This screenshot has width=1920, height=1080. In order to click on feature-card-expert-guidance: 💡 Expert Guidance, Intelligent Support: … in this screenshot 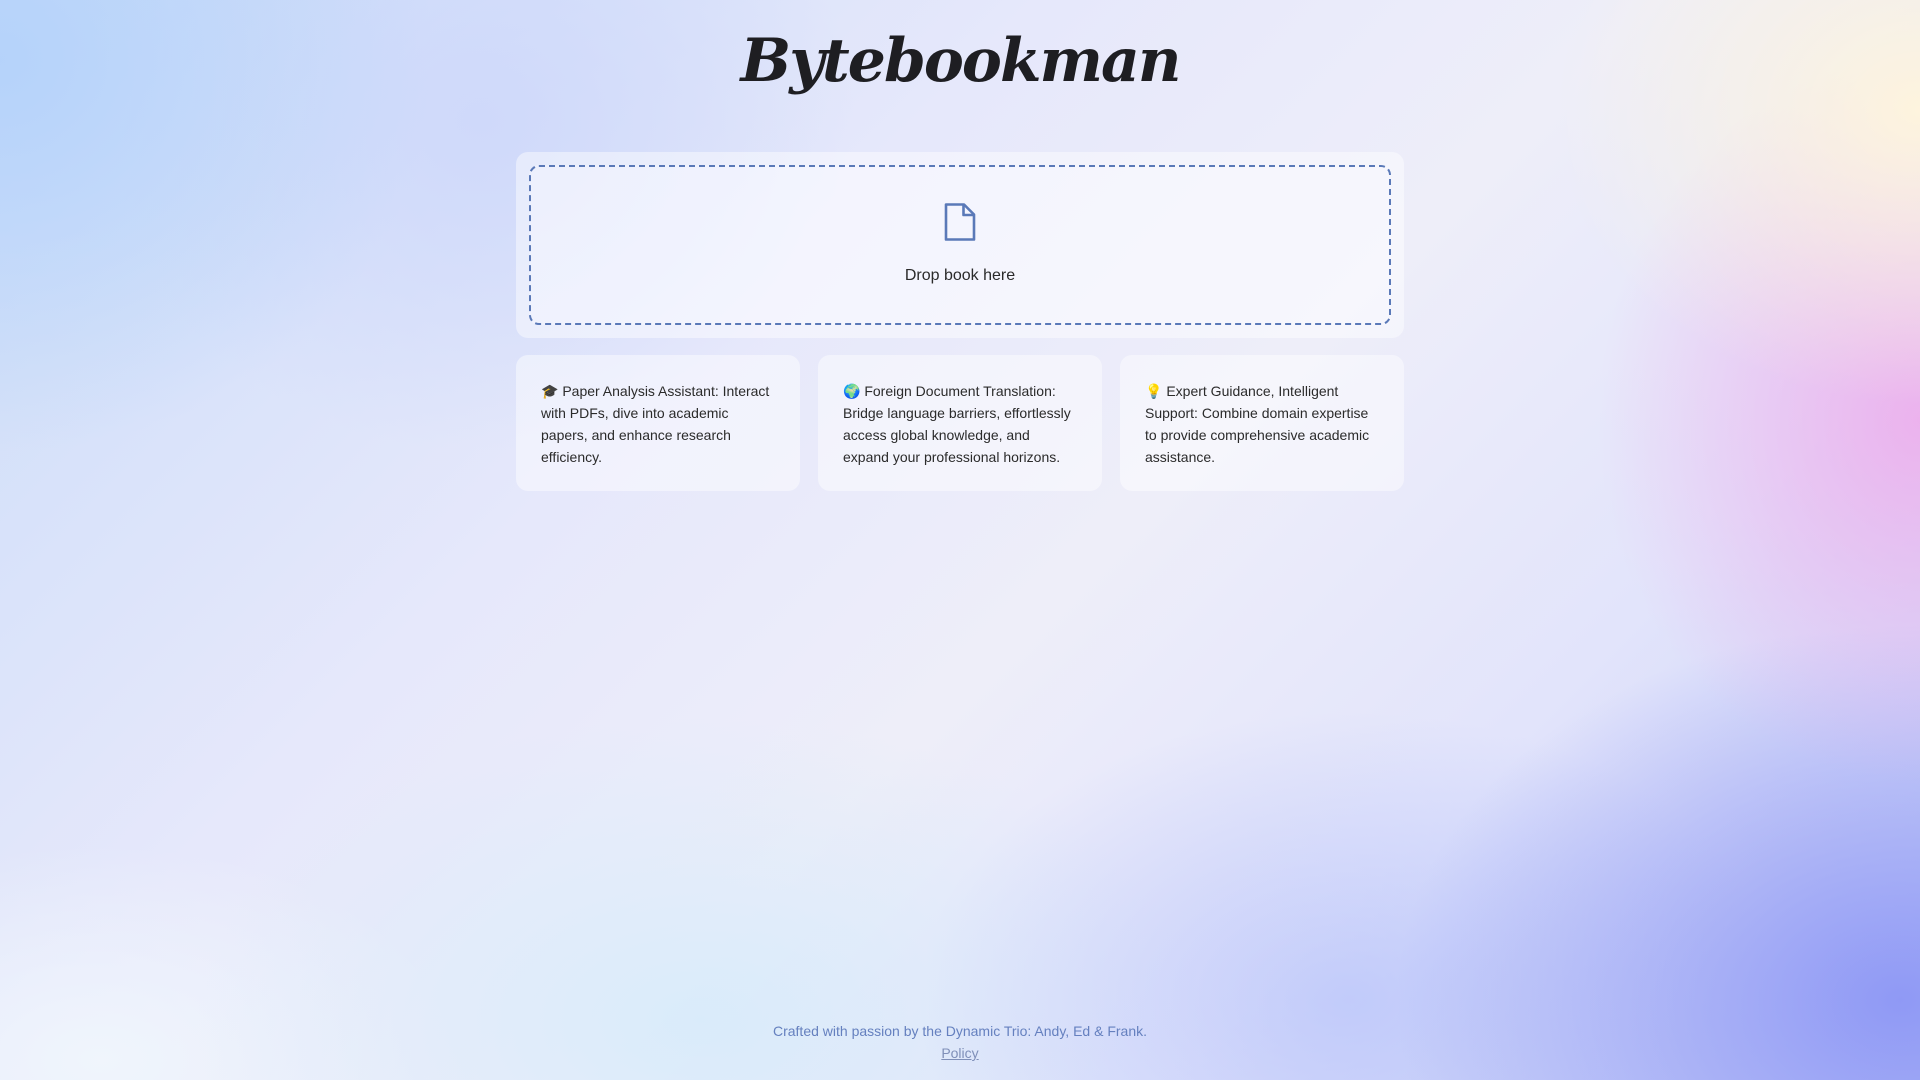, I will do `click(1262, 423)`.